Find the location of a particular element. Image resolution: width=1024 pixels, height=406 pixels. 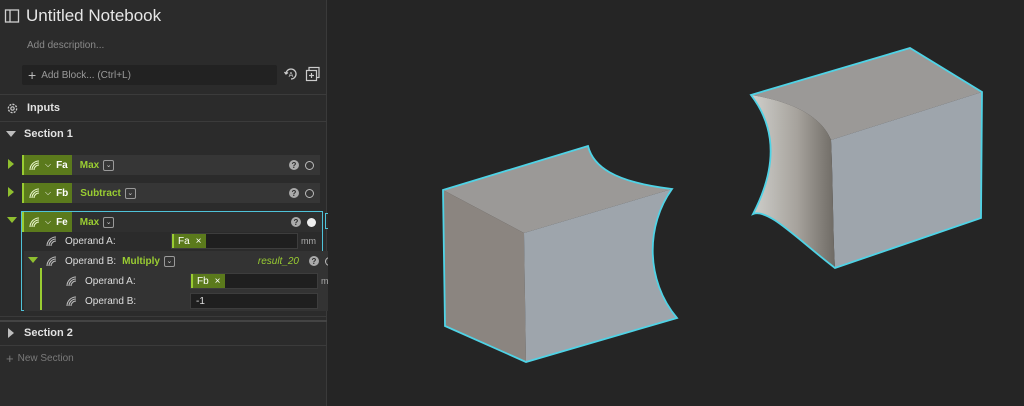

reference-tag: Fa × is located at coordinates (189, 241).